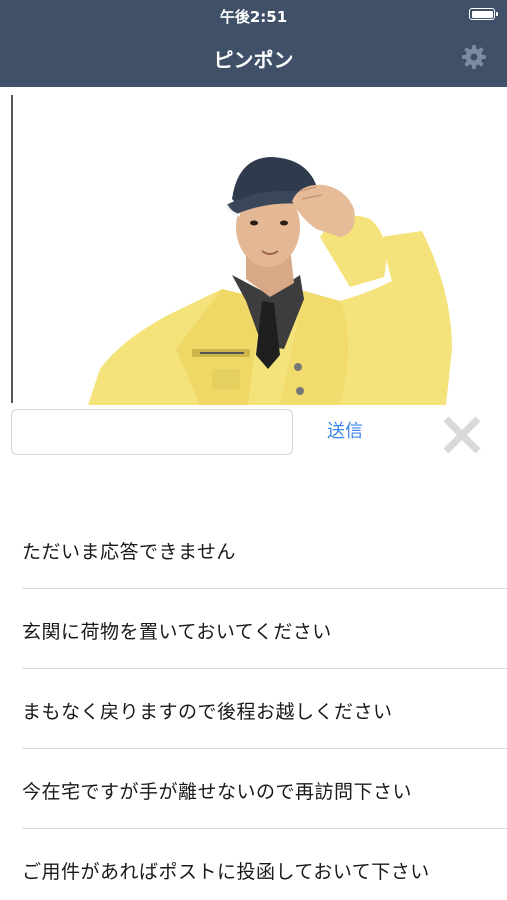 This screenshot has width=507, height=900. I want to click on quick-reply-item: ただいま応答できません, so click(264, 549).